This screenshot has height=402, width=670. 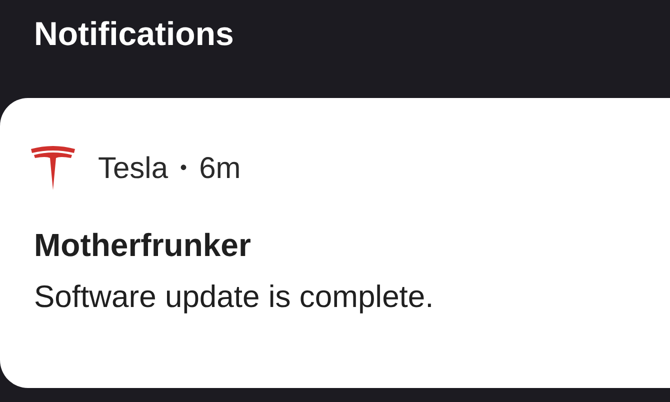 What do you see at coordinates (220, 168) in the screenshot?
I see `timestamp: 6m` at bounding box center [220, 168].